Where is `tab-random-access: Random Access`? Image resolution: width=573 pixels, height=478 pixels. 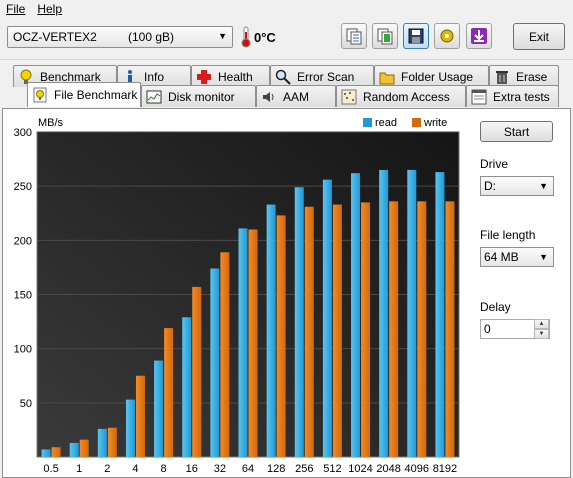
tab-random-access: Random Access is located at coordinates (401, 96).